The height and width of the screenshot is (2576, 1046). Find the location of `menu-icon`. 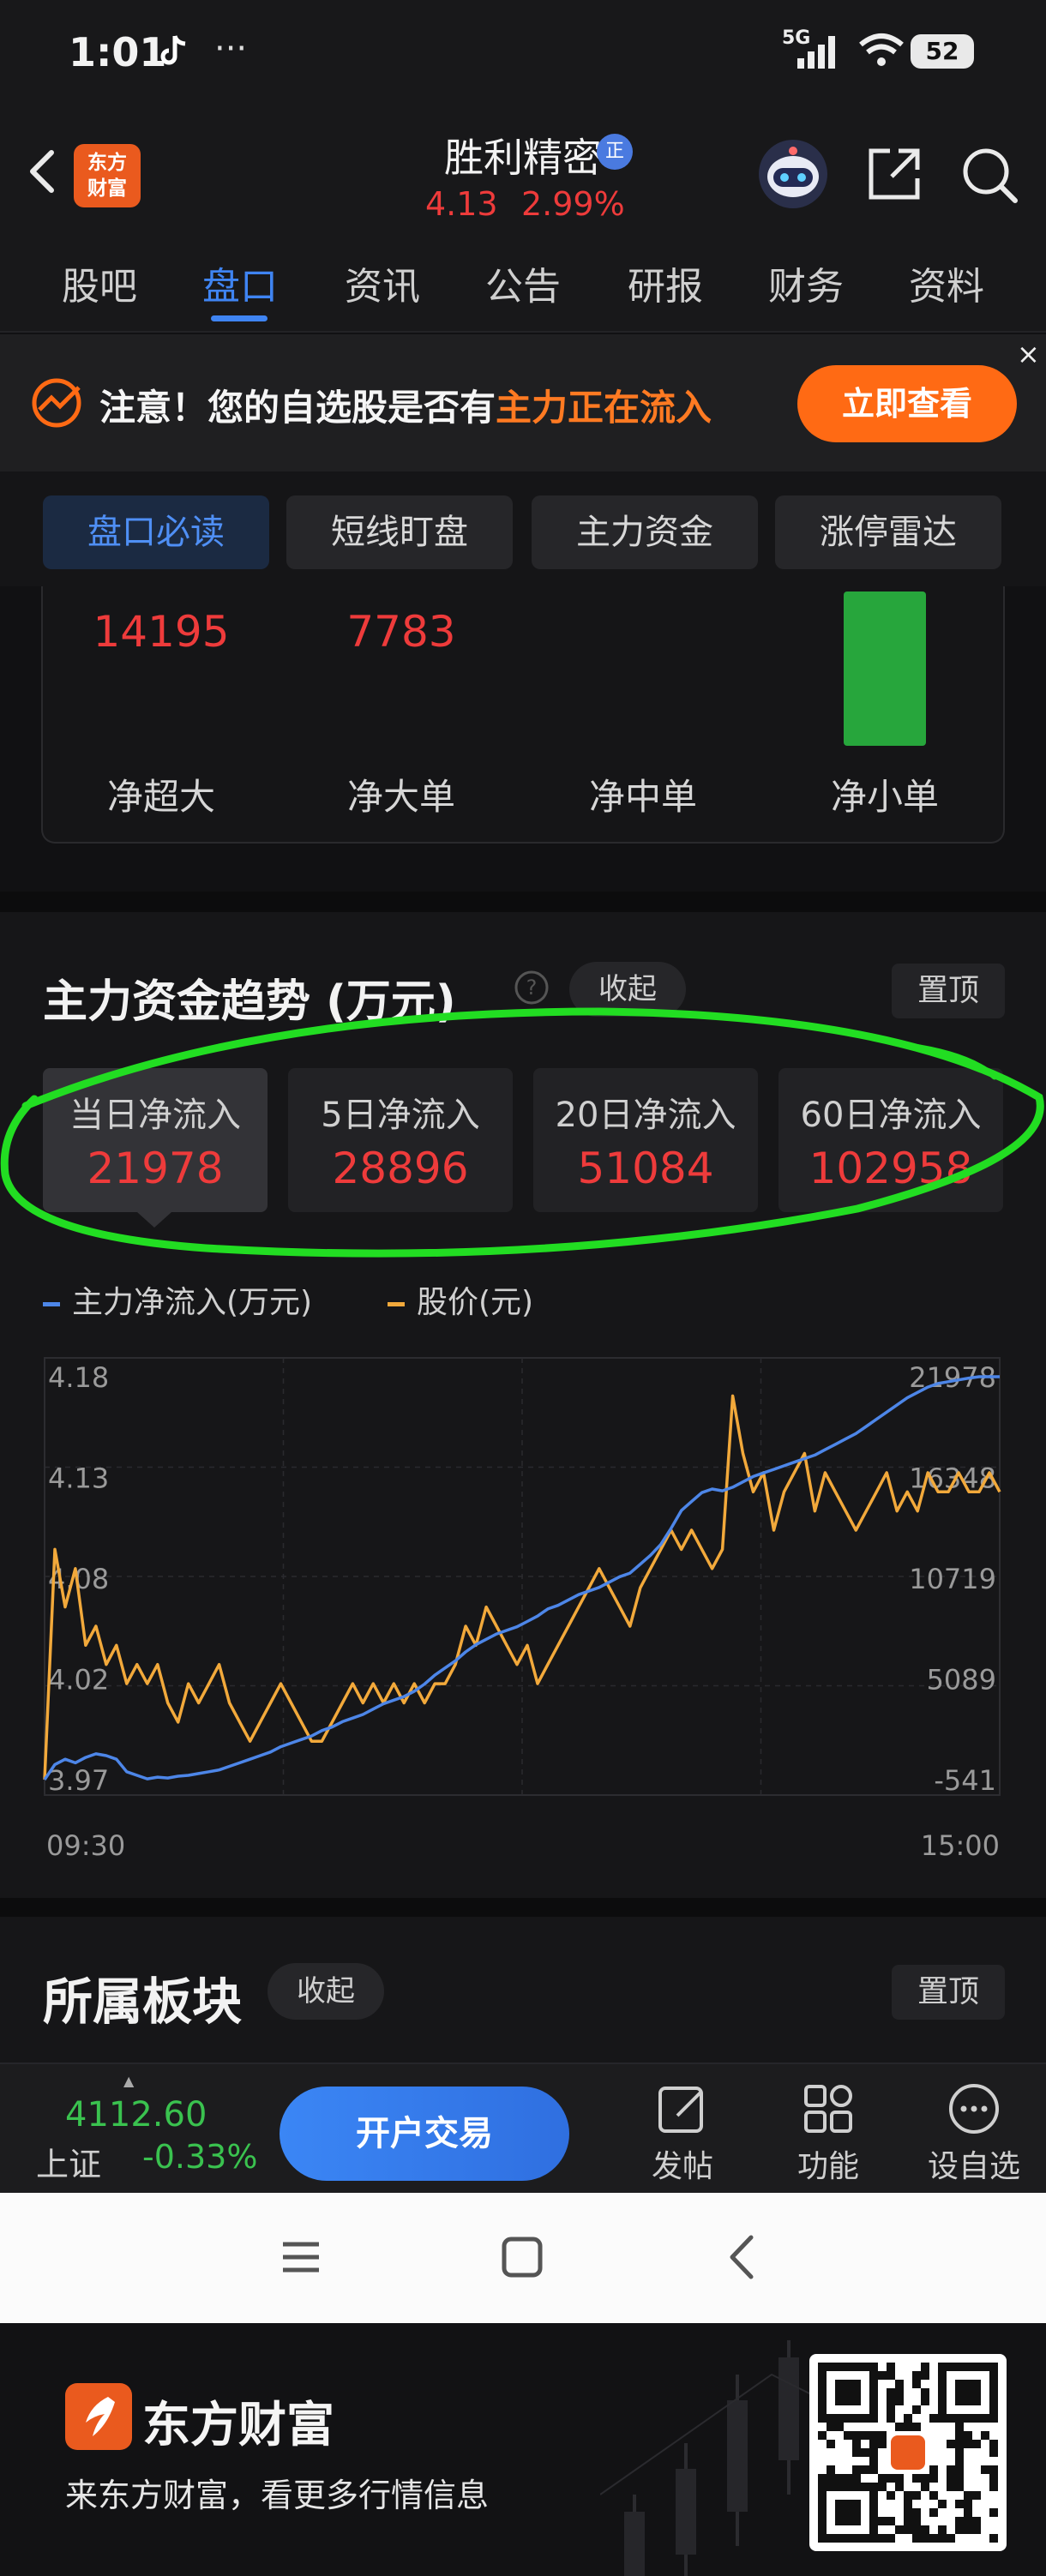

menu-icon is located at coordinates (301, 2259).